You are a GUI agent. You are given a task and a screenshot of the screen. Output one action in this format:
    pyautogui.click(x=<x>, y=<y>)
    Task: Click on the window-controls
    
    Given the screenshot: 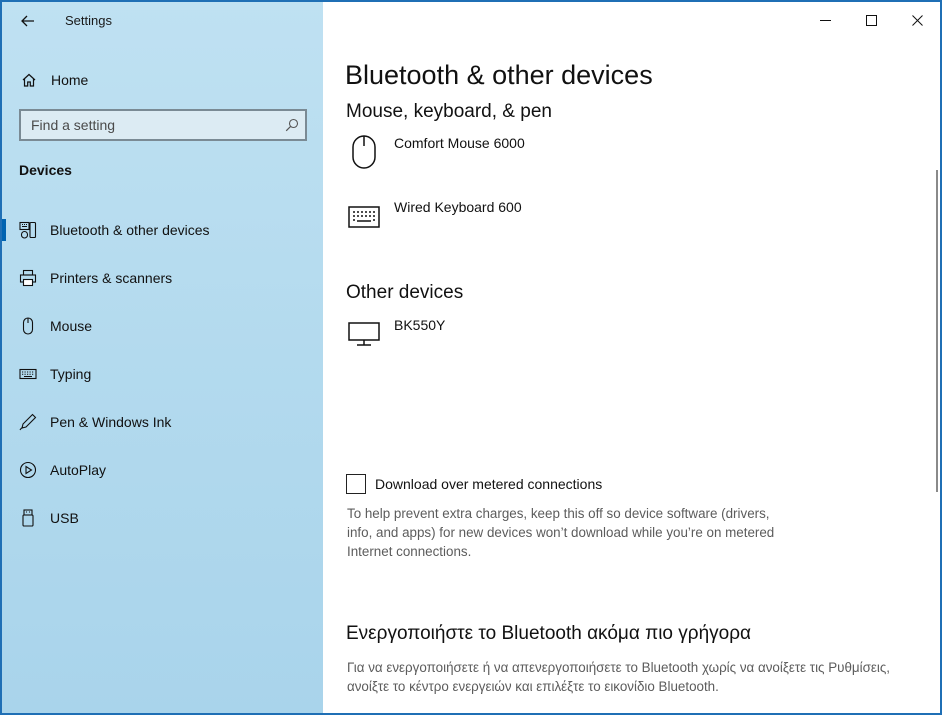 What is the action you would take?
    pyautogui.click(x=871, y=20)
    